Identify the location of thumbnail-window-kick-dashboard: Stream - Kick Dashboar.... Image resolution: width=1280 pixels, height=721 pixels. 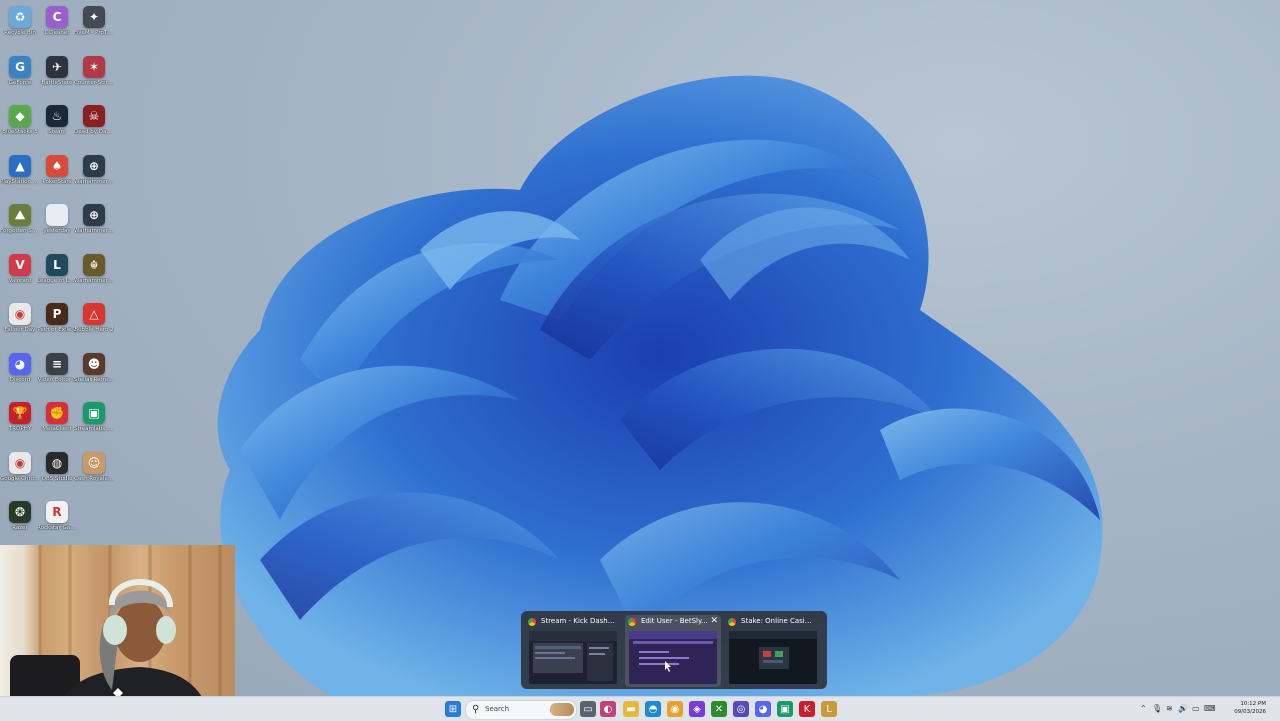
(573, 651).